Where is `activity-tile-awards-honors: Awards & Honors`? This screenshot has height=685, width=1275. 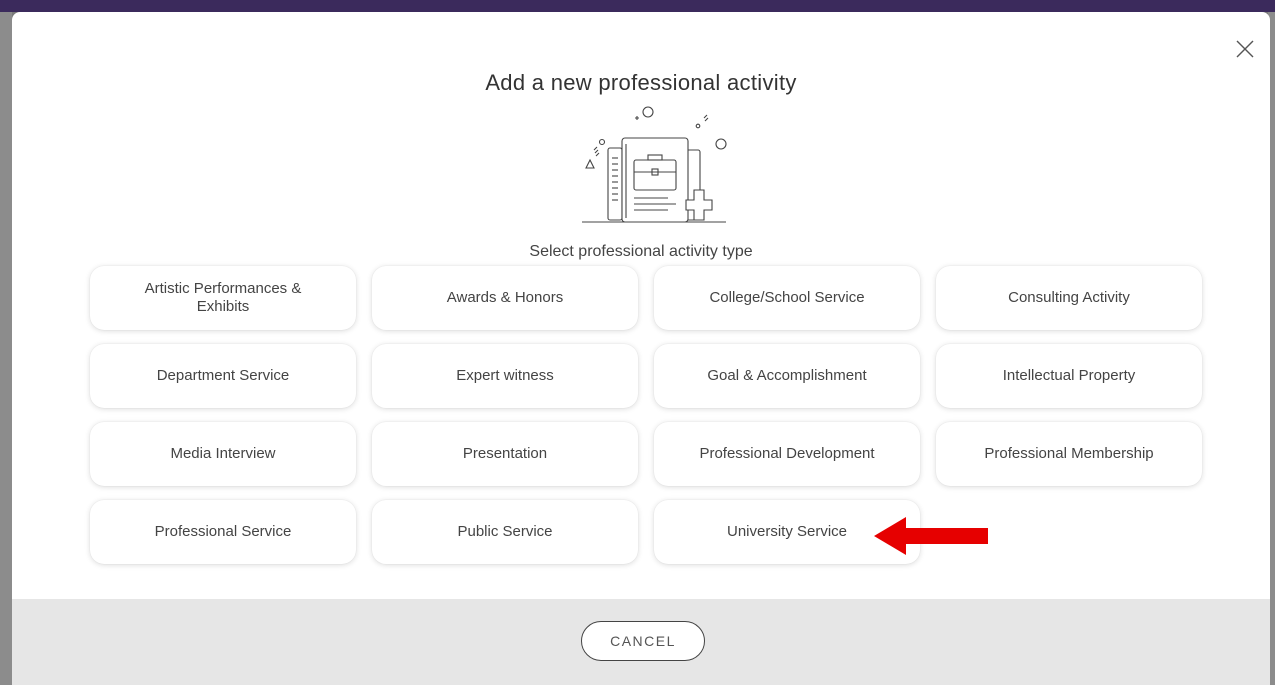 activity-tile-awards-honors: Awards & Honors is located at coordinates (505, 298).